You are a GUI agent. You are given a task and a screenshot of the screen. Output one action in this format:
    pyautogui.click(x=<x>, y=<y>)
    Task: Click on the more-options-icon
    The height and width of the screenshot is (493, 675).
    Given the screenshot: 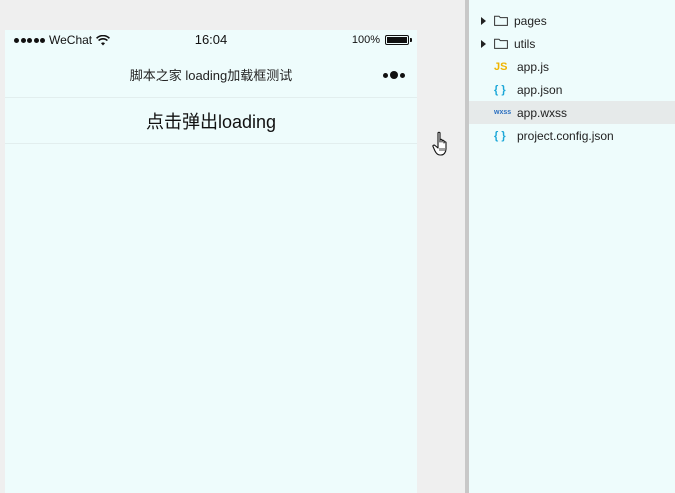 What is the action you would take?
    pyautogui.click(x=394, y=75)
    